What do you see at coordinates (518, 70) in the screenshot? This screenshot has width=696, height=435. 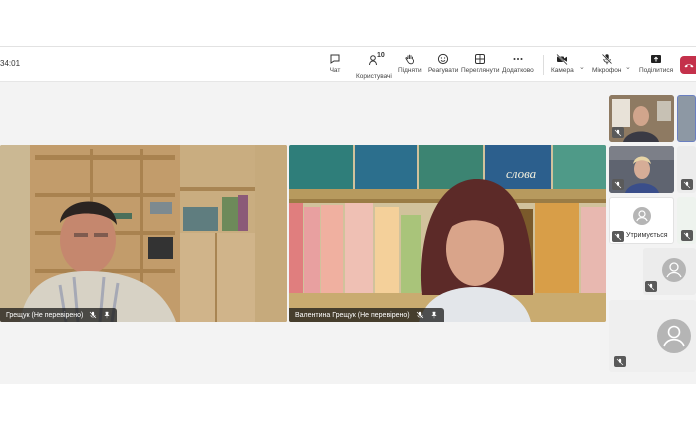 I see `more-label: Додатково` at bounding box center [518, 70].